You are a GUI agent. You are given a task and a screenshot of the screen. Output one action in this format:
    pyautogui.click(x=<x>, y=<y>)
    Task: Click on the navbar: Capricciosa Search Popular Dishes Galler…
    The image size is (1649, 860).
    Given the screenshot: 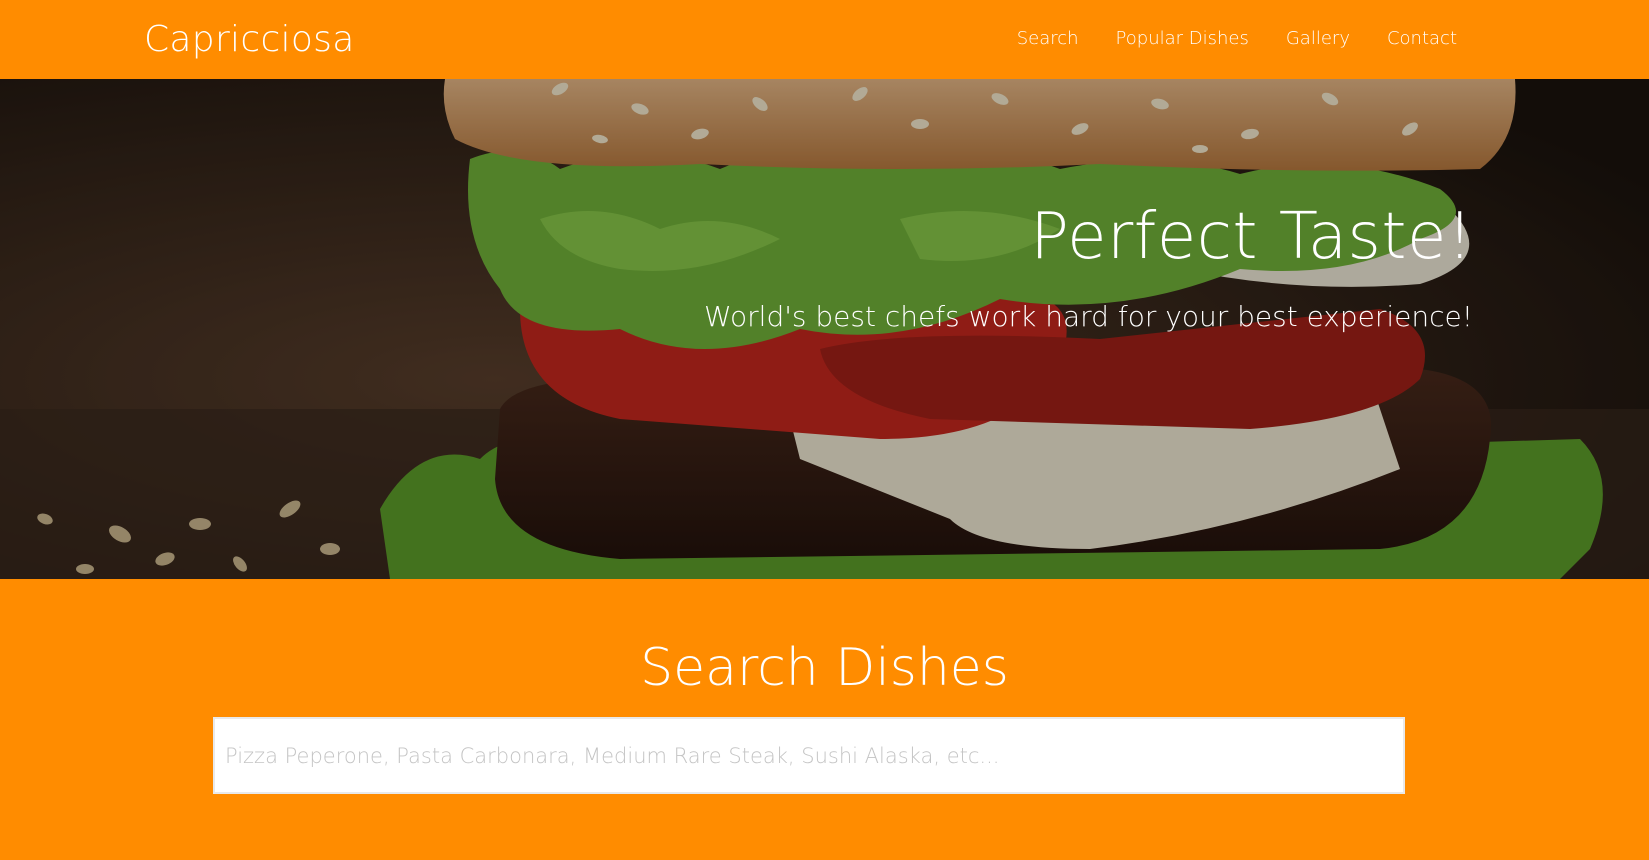 What is the action you would take?
    pyautogui.click(x=824, y=39)
    